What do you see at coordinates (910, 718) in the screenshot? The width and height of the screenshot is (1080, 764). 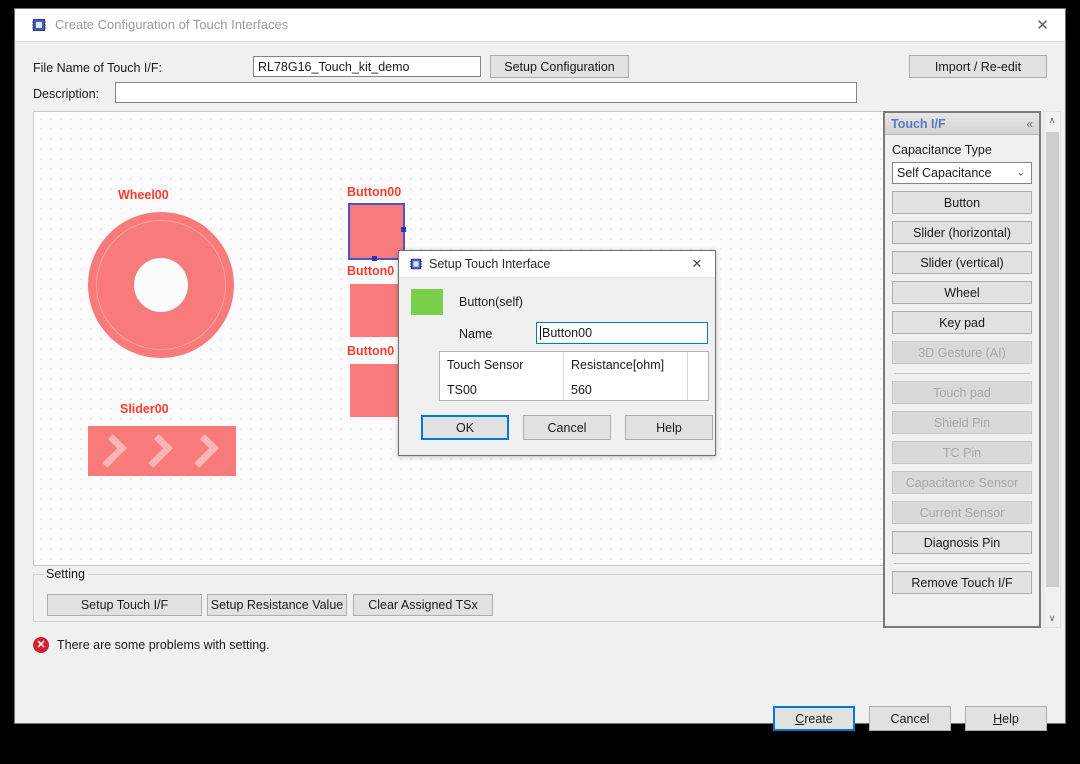 I see `cancel-button: Cancel` at bounding box center [910, 718].